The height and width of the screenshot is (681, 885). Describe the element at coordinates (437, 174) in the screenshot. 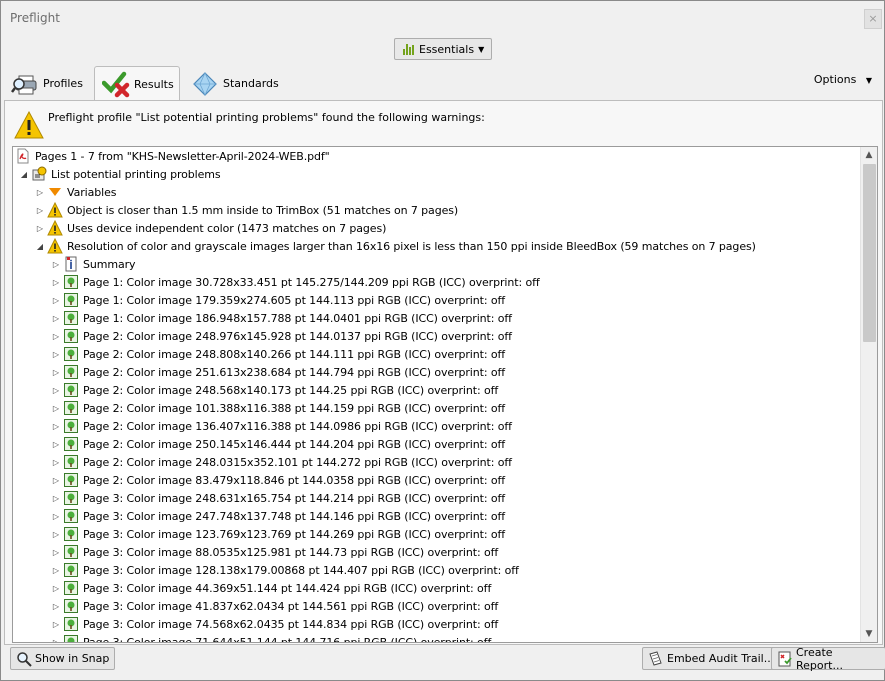

I see `tree-profile: ◢ List potential printing problems` at that location.